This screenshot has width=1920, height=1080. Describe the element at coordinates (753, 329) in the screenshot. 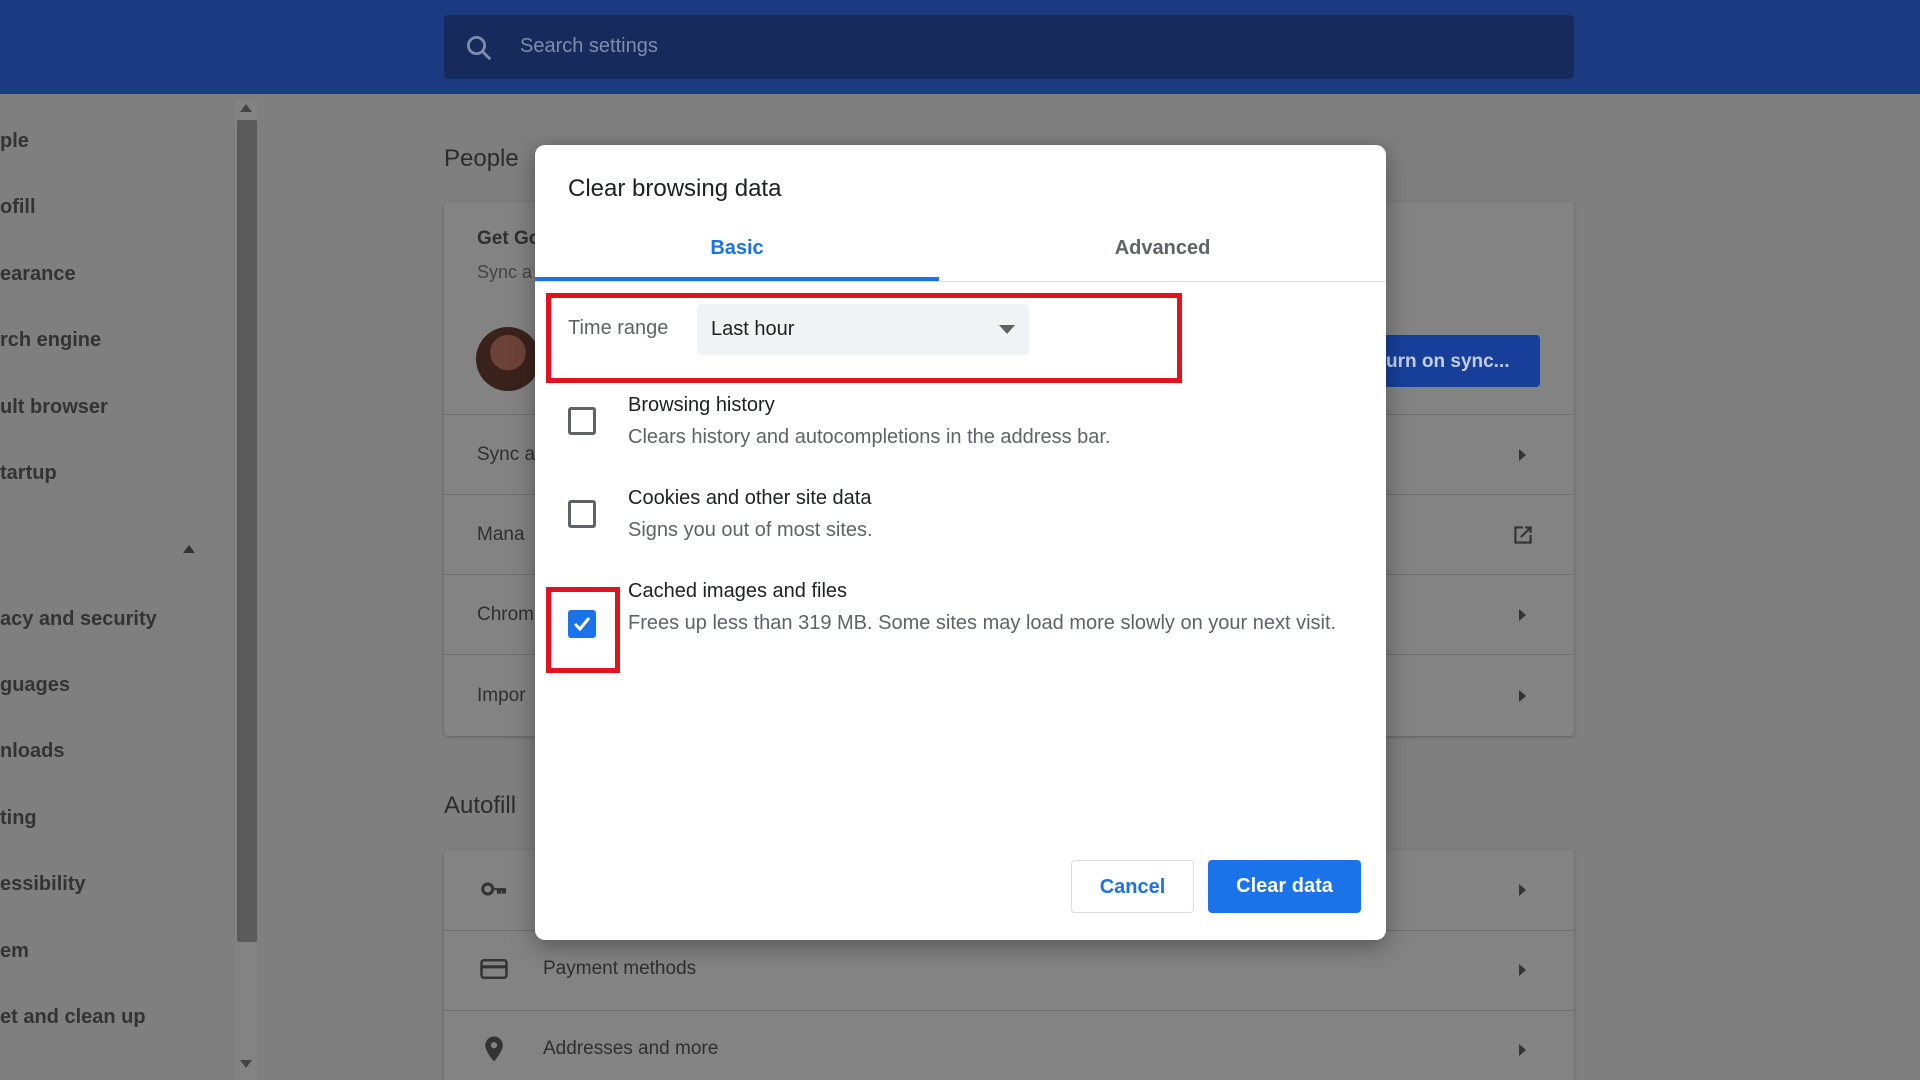

I see `time-range-value: Last hour` at that location.